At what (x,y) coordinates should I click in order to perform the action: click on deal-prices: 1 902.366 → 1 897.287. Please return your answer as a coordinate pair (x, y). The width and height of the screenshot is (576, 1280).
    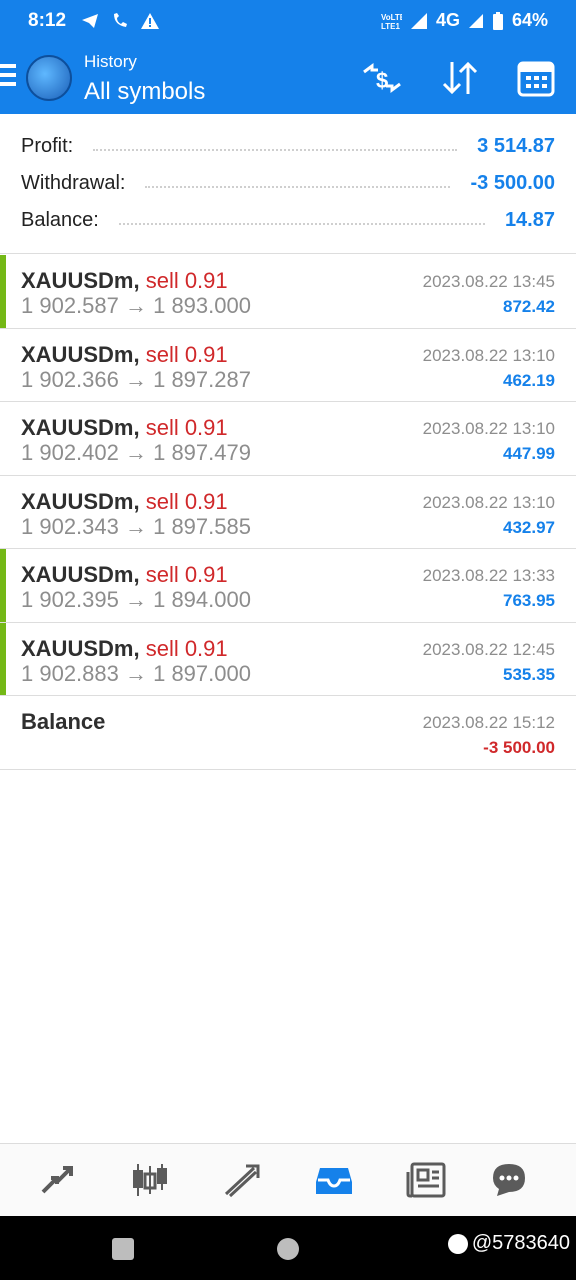
    Looking at the image, I should click on (136, 379).